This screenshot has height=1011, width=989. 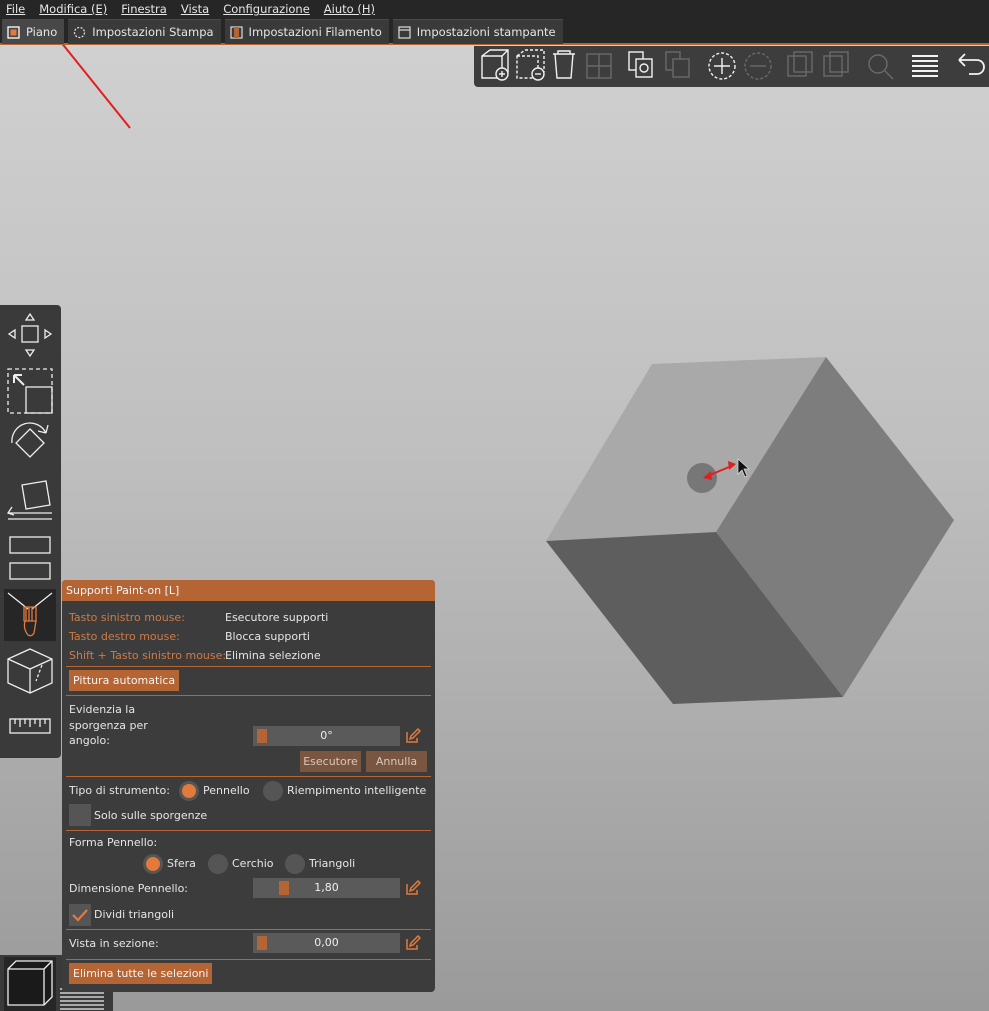 I want to click on tab-filament-settings: Impostazioni Filamento, so click(x=306, y=31).